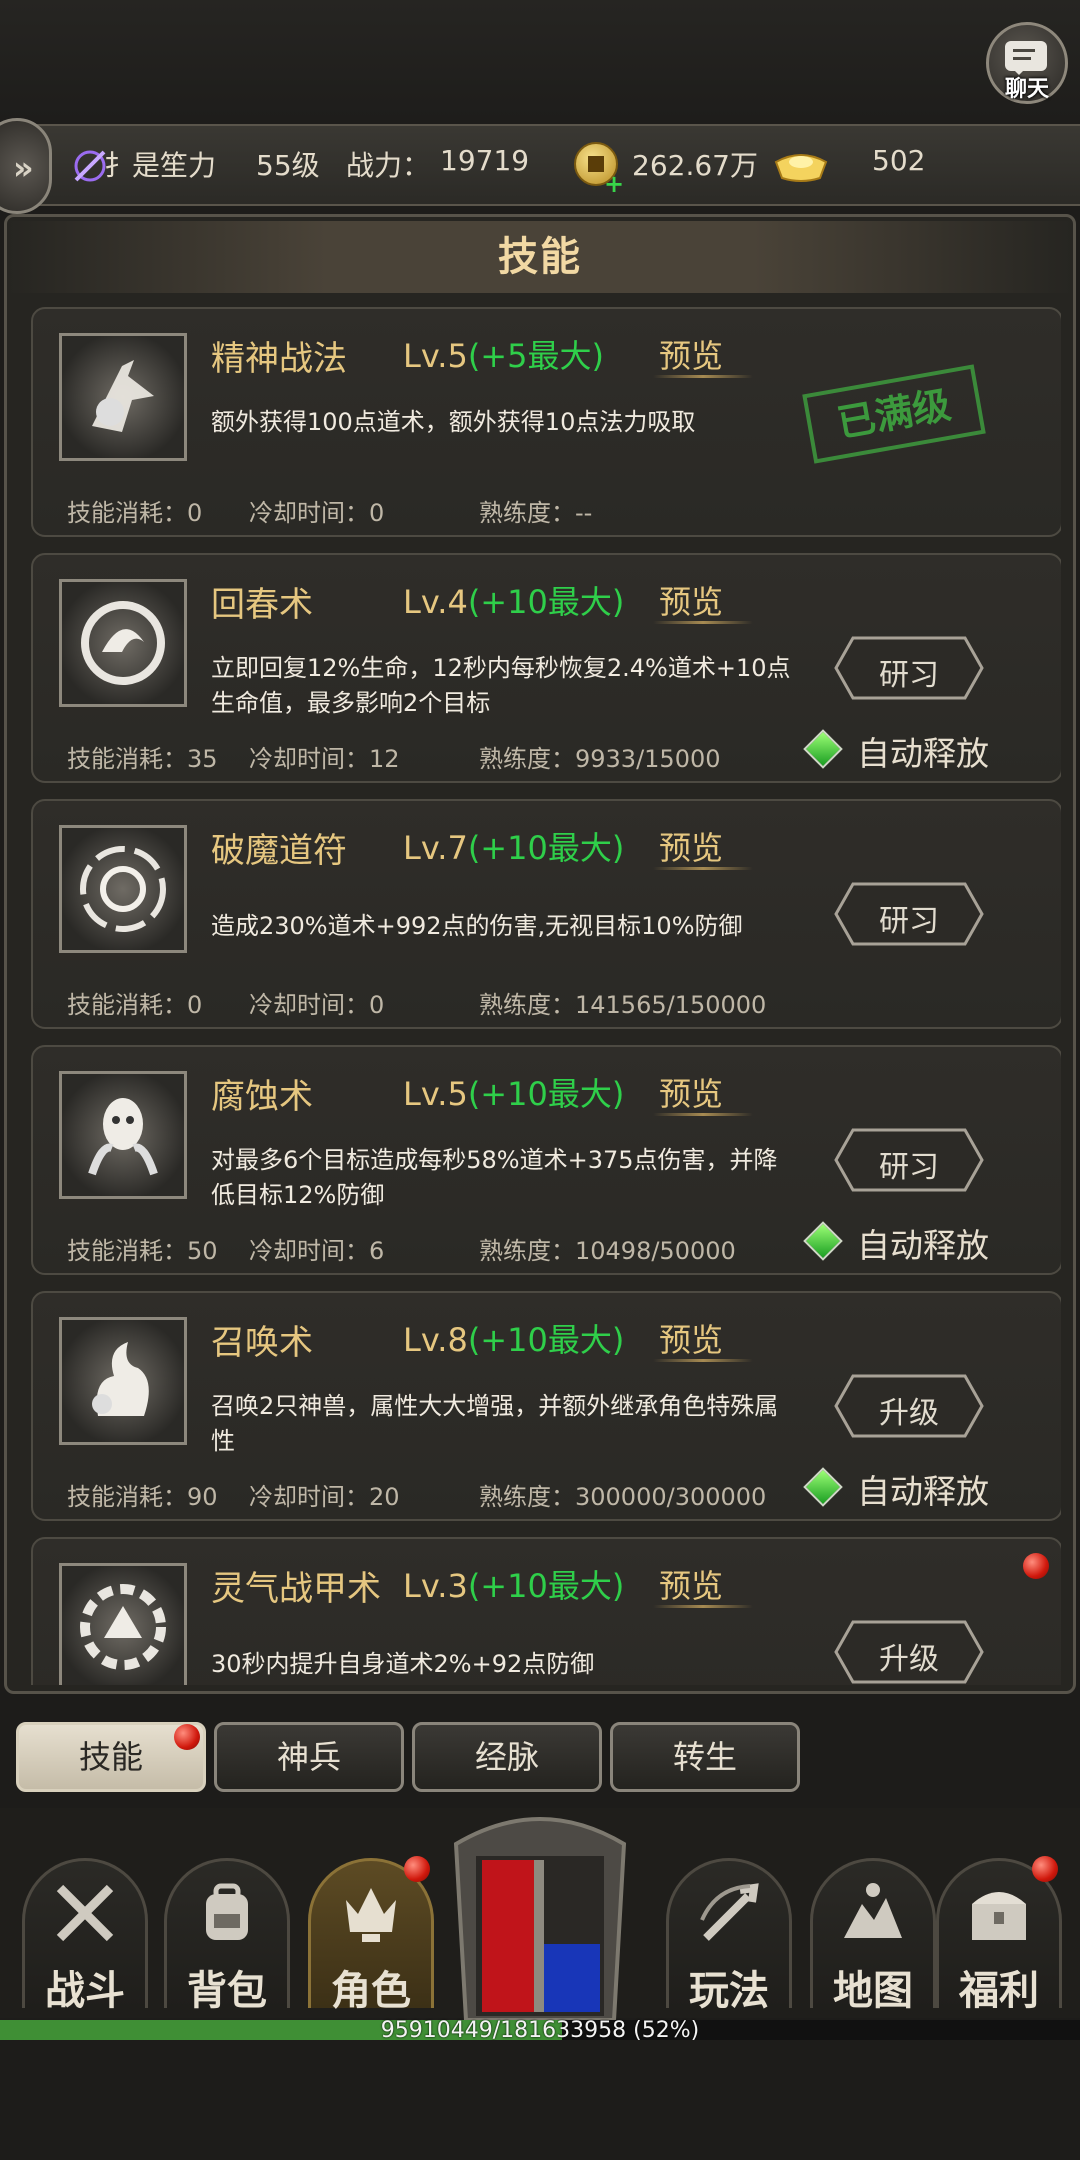 This screenshot has height=2160, width=1080. What do you see at coordinates (894, 414) in the screenshot?
I see `max-level-stamp: 已满级` at bounding box center [894, 414].